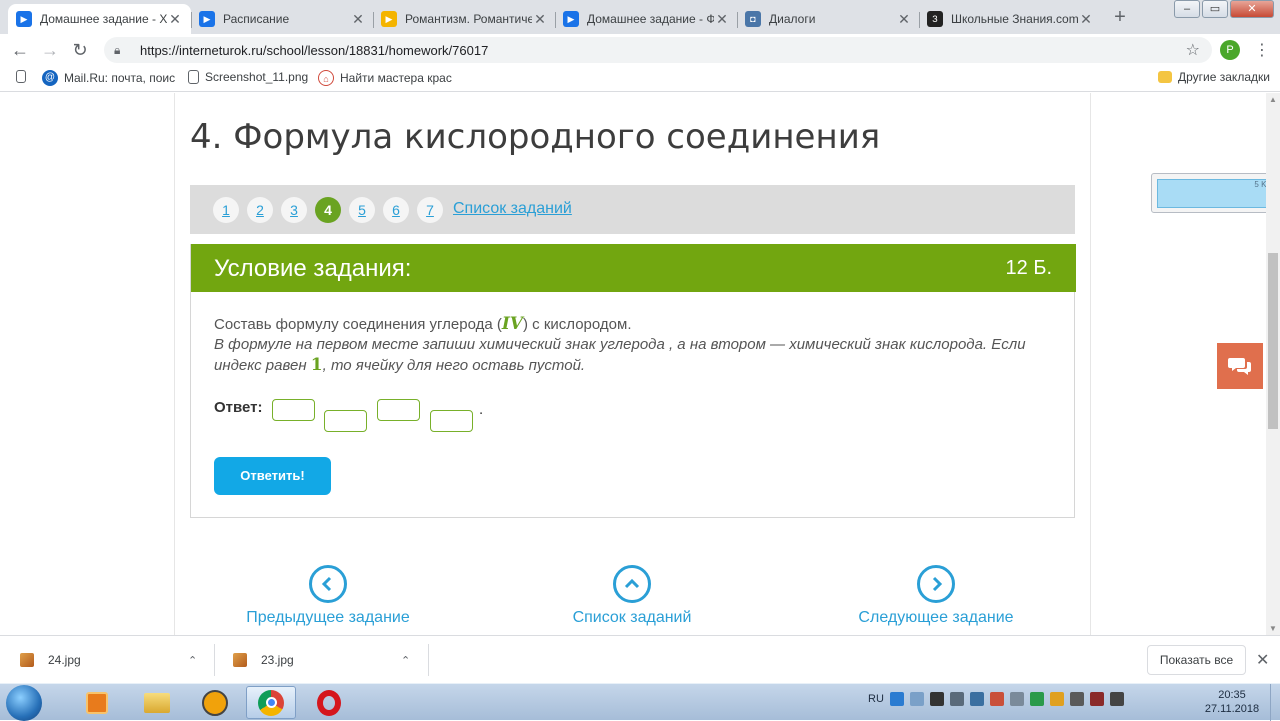  I want to click on tab-title: Школьные Знания.com, so click(1014, 19).